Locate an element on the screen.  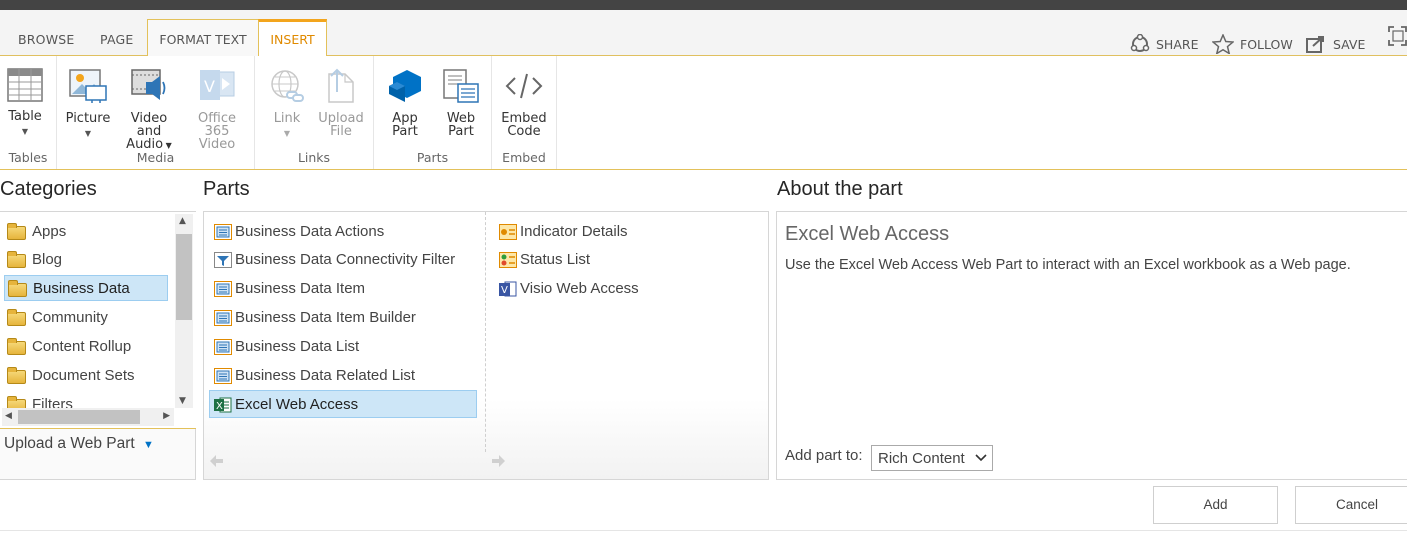
about-part-name: Excel Web Access is located at coordinates (867, 234).